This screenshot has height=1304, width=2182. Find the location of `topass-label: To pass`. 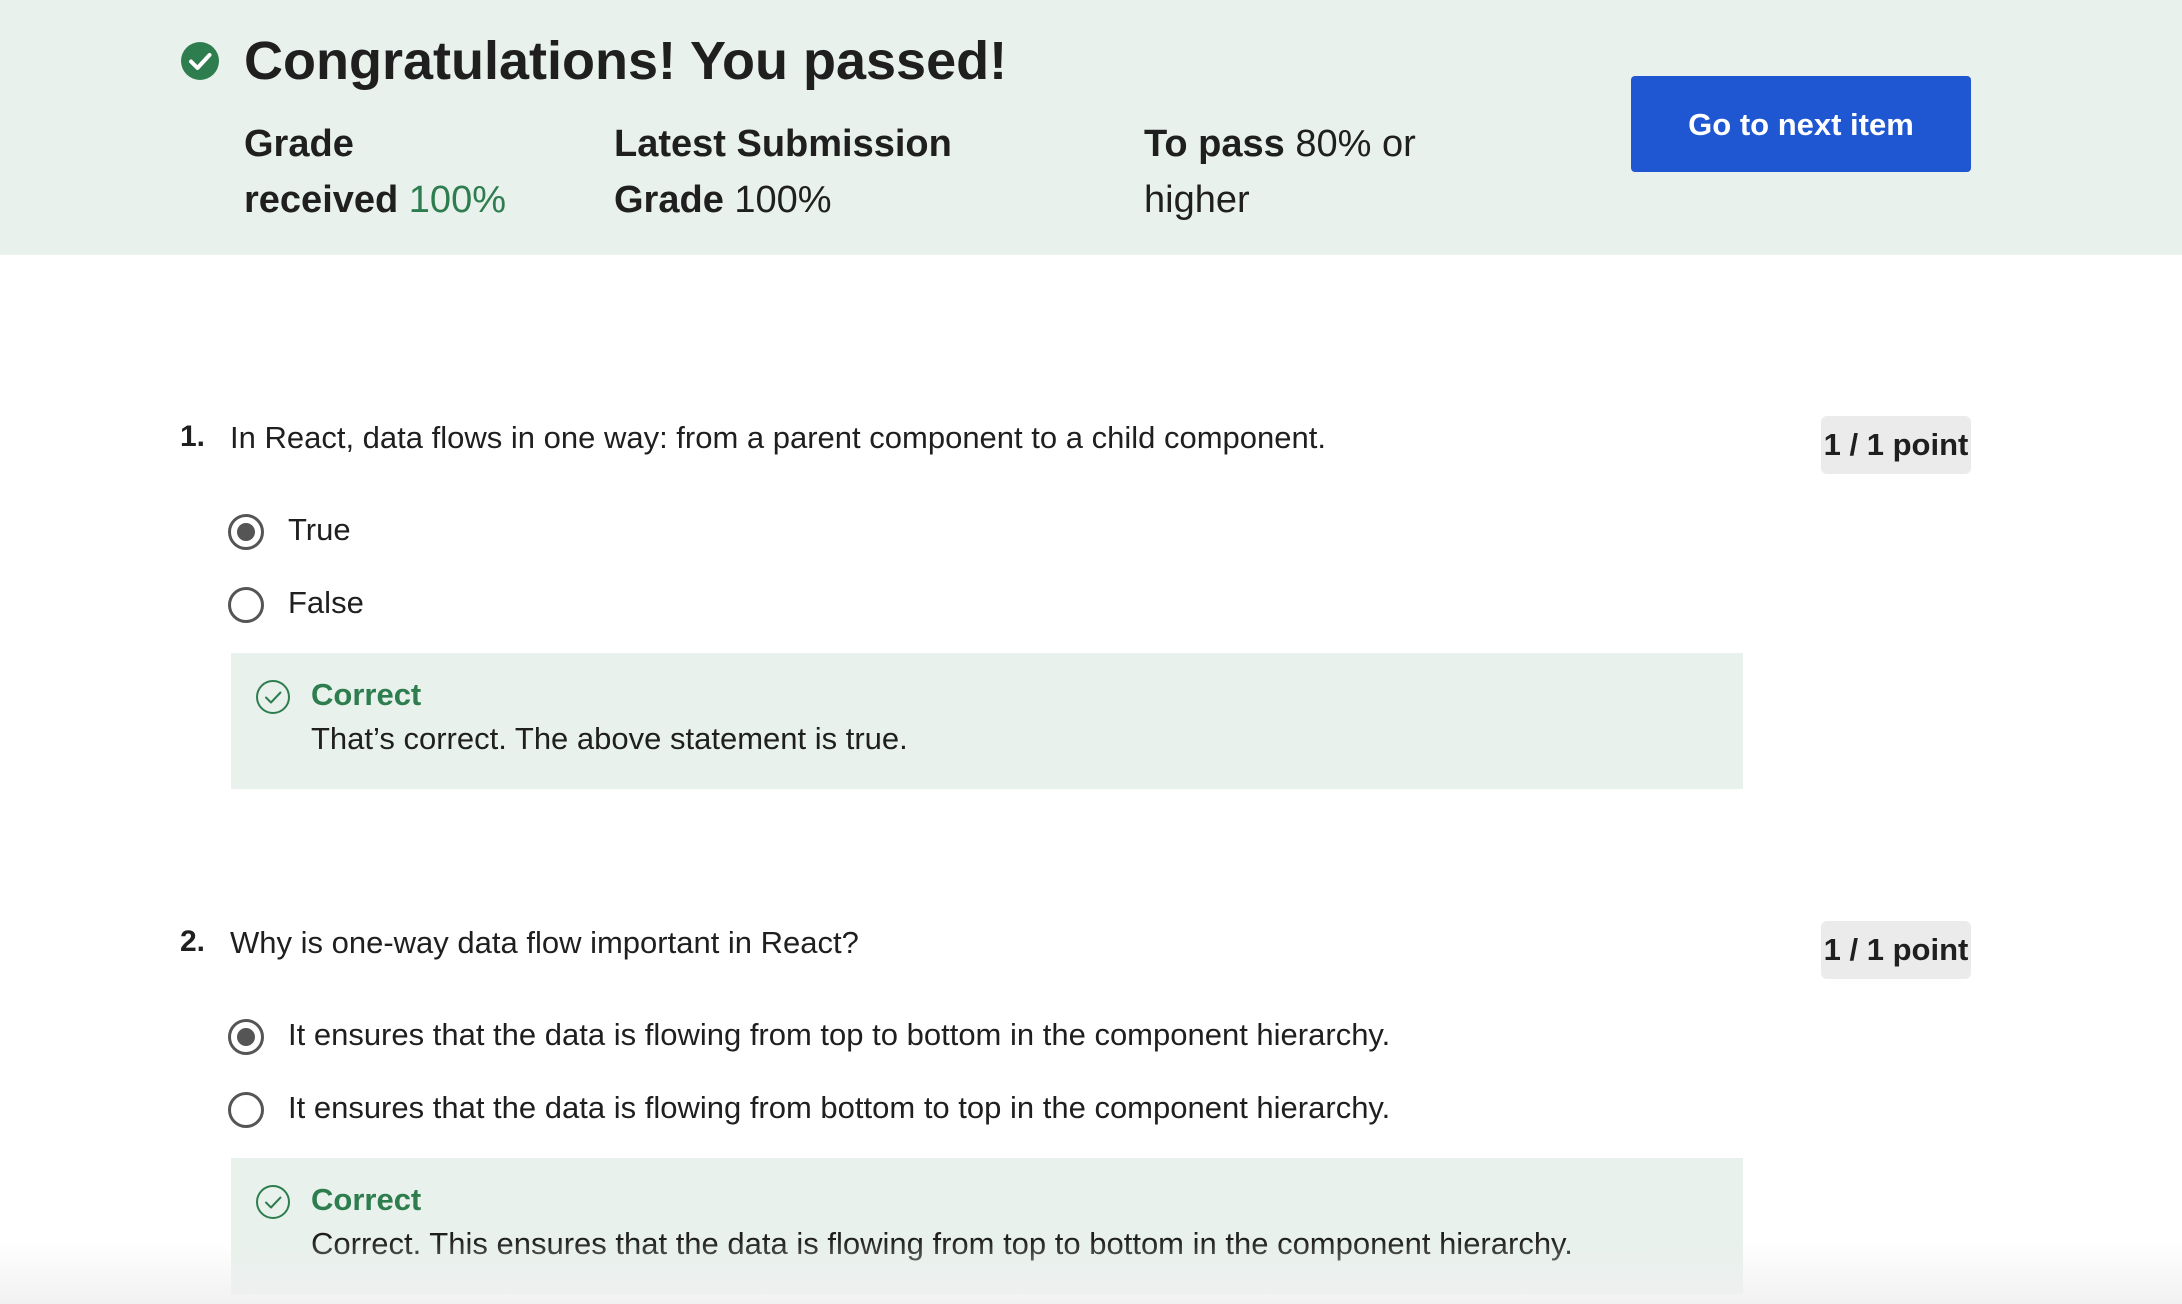

topass-label: To pass is located at coordinates (1214, 144).